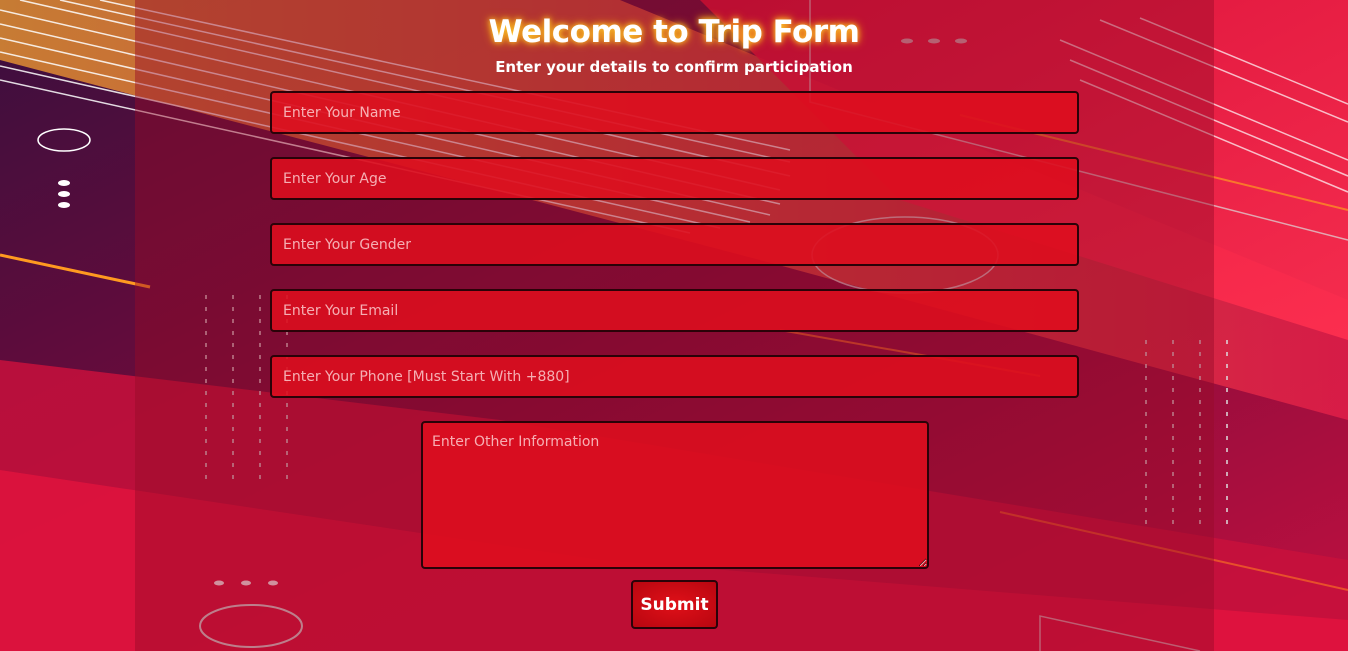 The height and width of the screenshot is (651, 1348). I want to click on name-input, so click(674, 112).